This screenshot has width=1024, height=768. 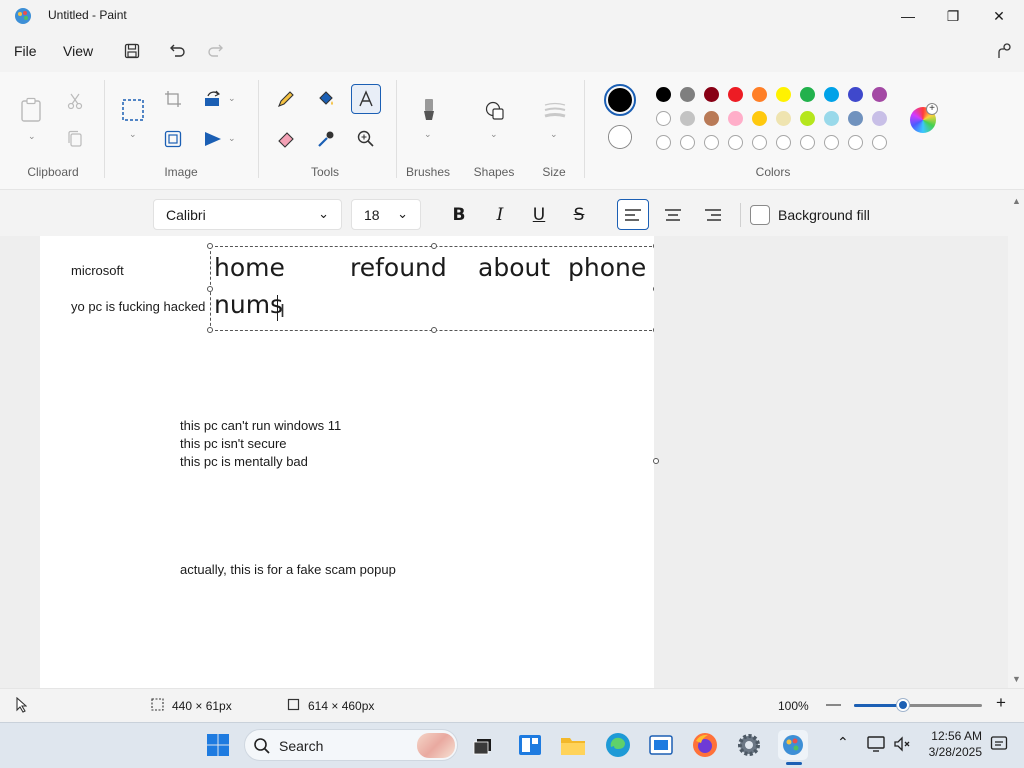 What do you see at coordinates (494, 134) in the screenshot?
I see `shapes-chevron-icon: ⌄` at bounding box center [494, 134].